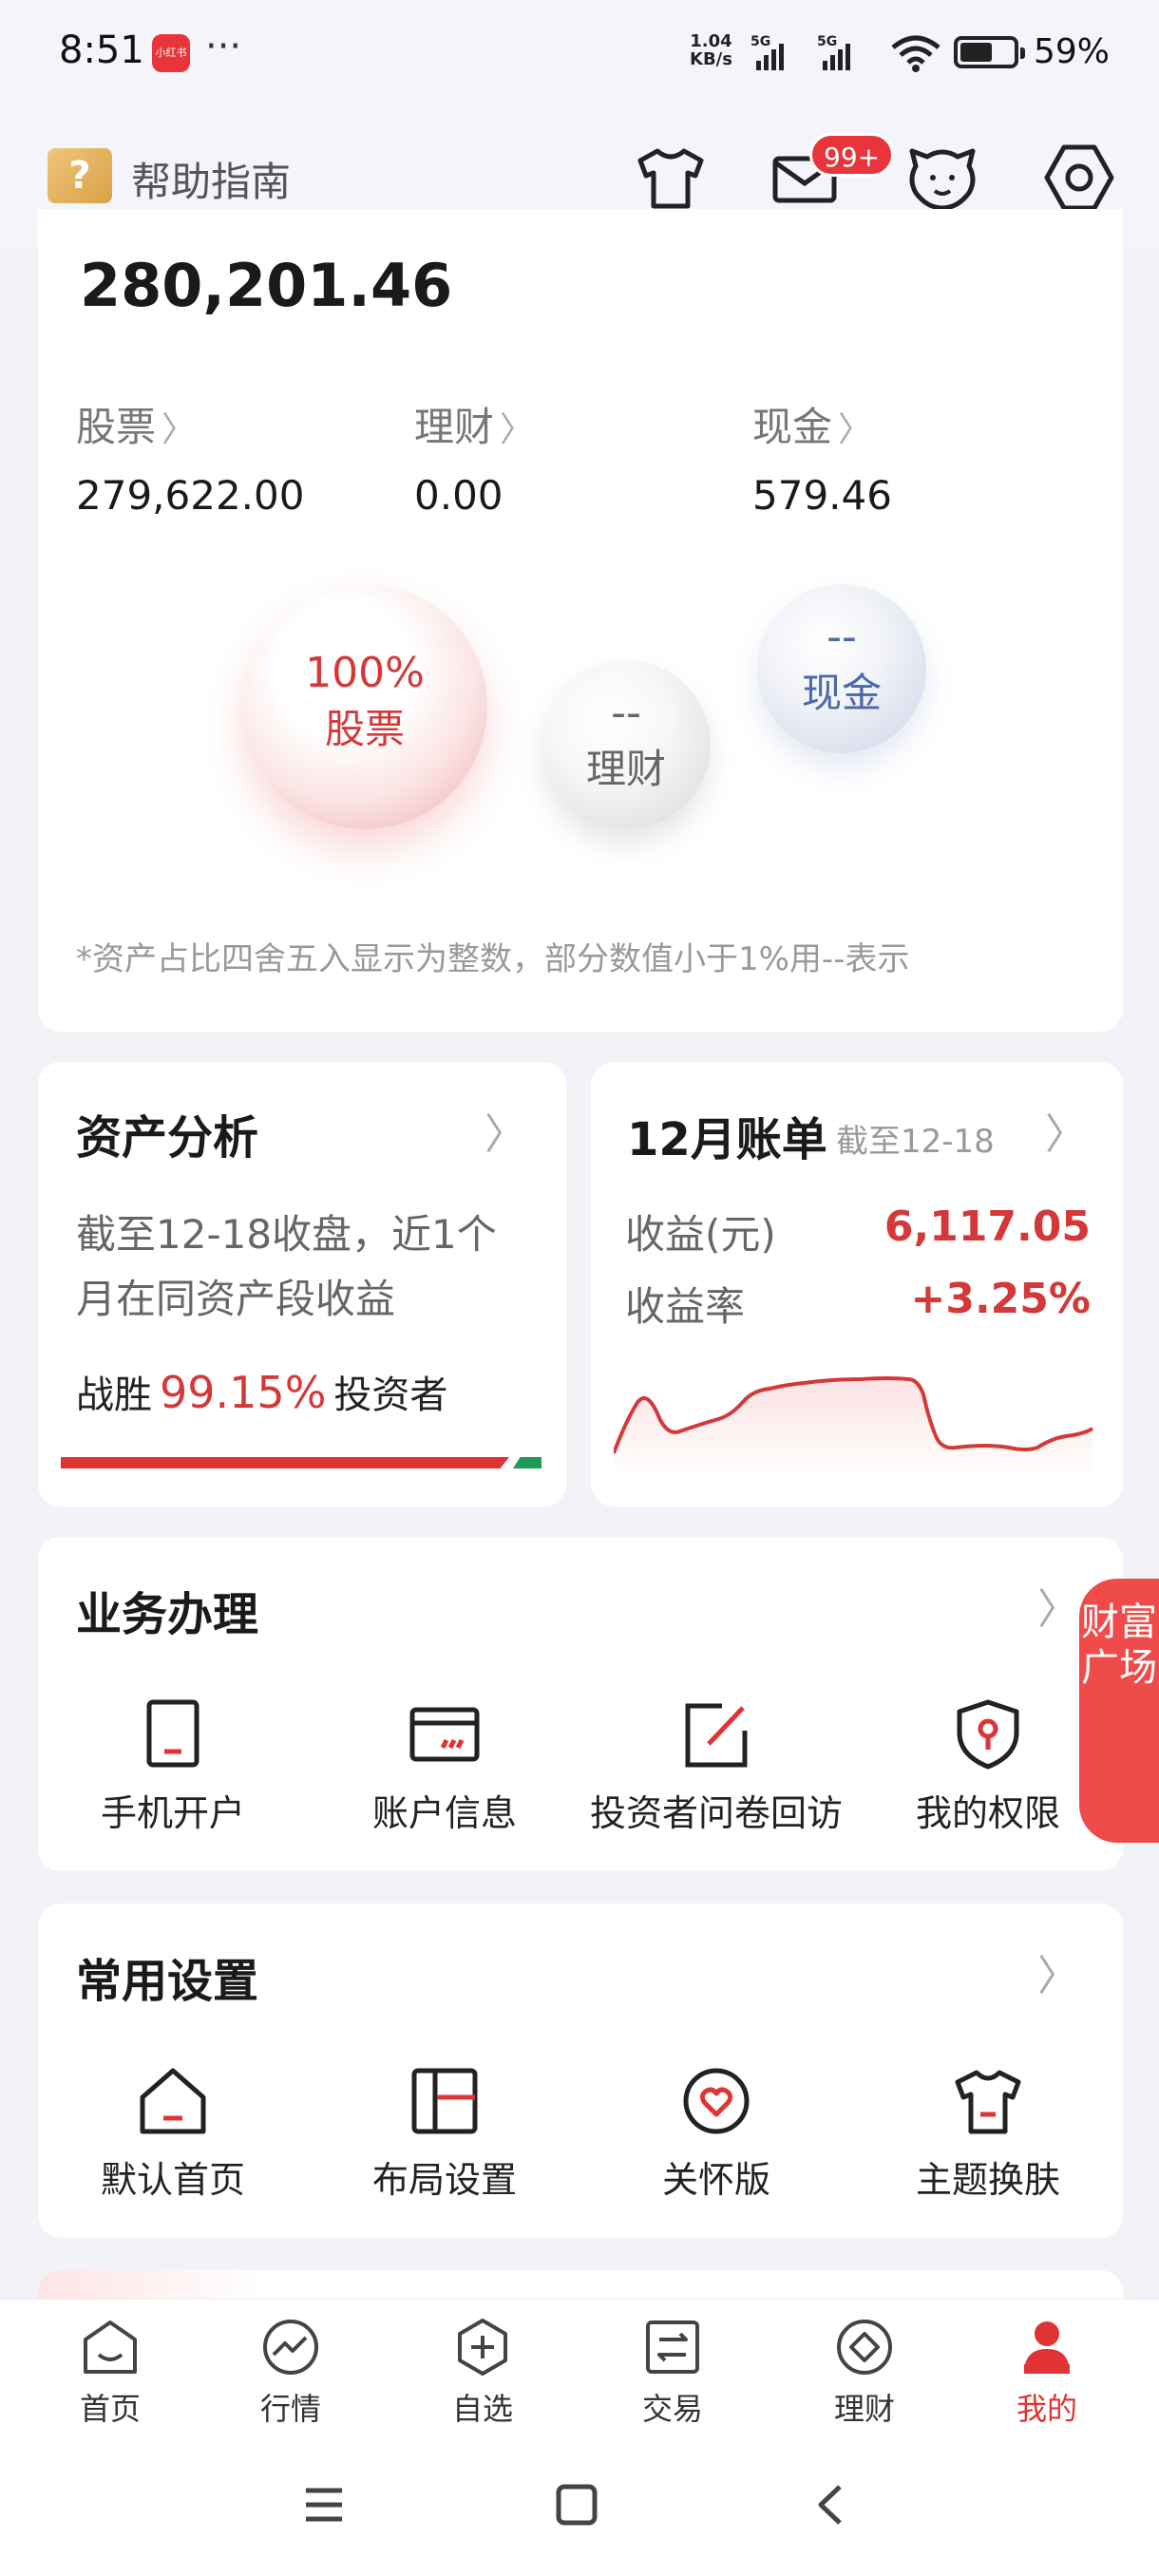 The height and width of the screenshot is (2576, 1159). I want to click on beat-progress-bar, so click(285, 1462).